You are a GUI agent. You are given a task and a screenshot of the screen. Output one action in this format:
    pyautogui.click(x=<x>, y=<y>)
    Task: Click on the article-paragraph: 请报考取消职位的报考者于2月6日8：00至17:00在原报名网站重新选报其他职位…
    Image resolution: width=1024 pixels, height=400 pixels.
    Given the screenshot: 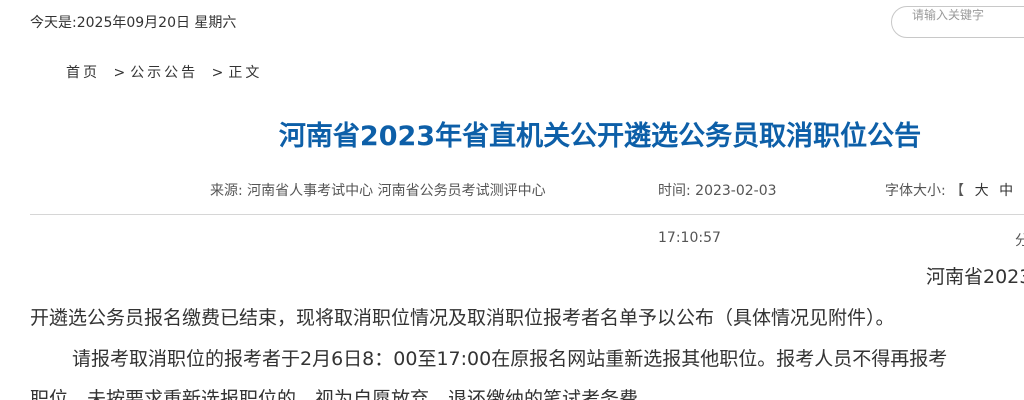 What is the action you would take?
    pyautogui.click(x=510, y=359)
    